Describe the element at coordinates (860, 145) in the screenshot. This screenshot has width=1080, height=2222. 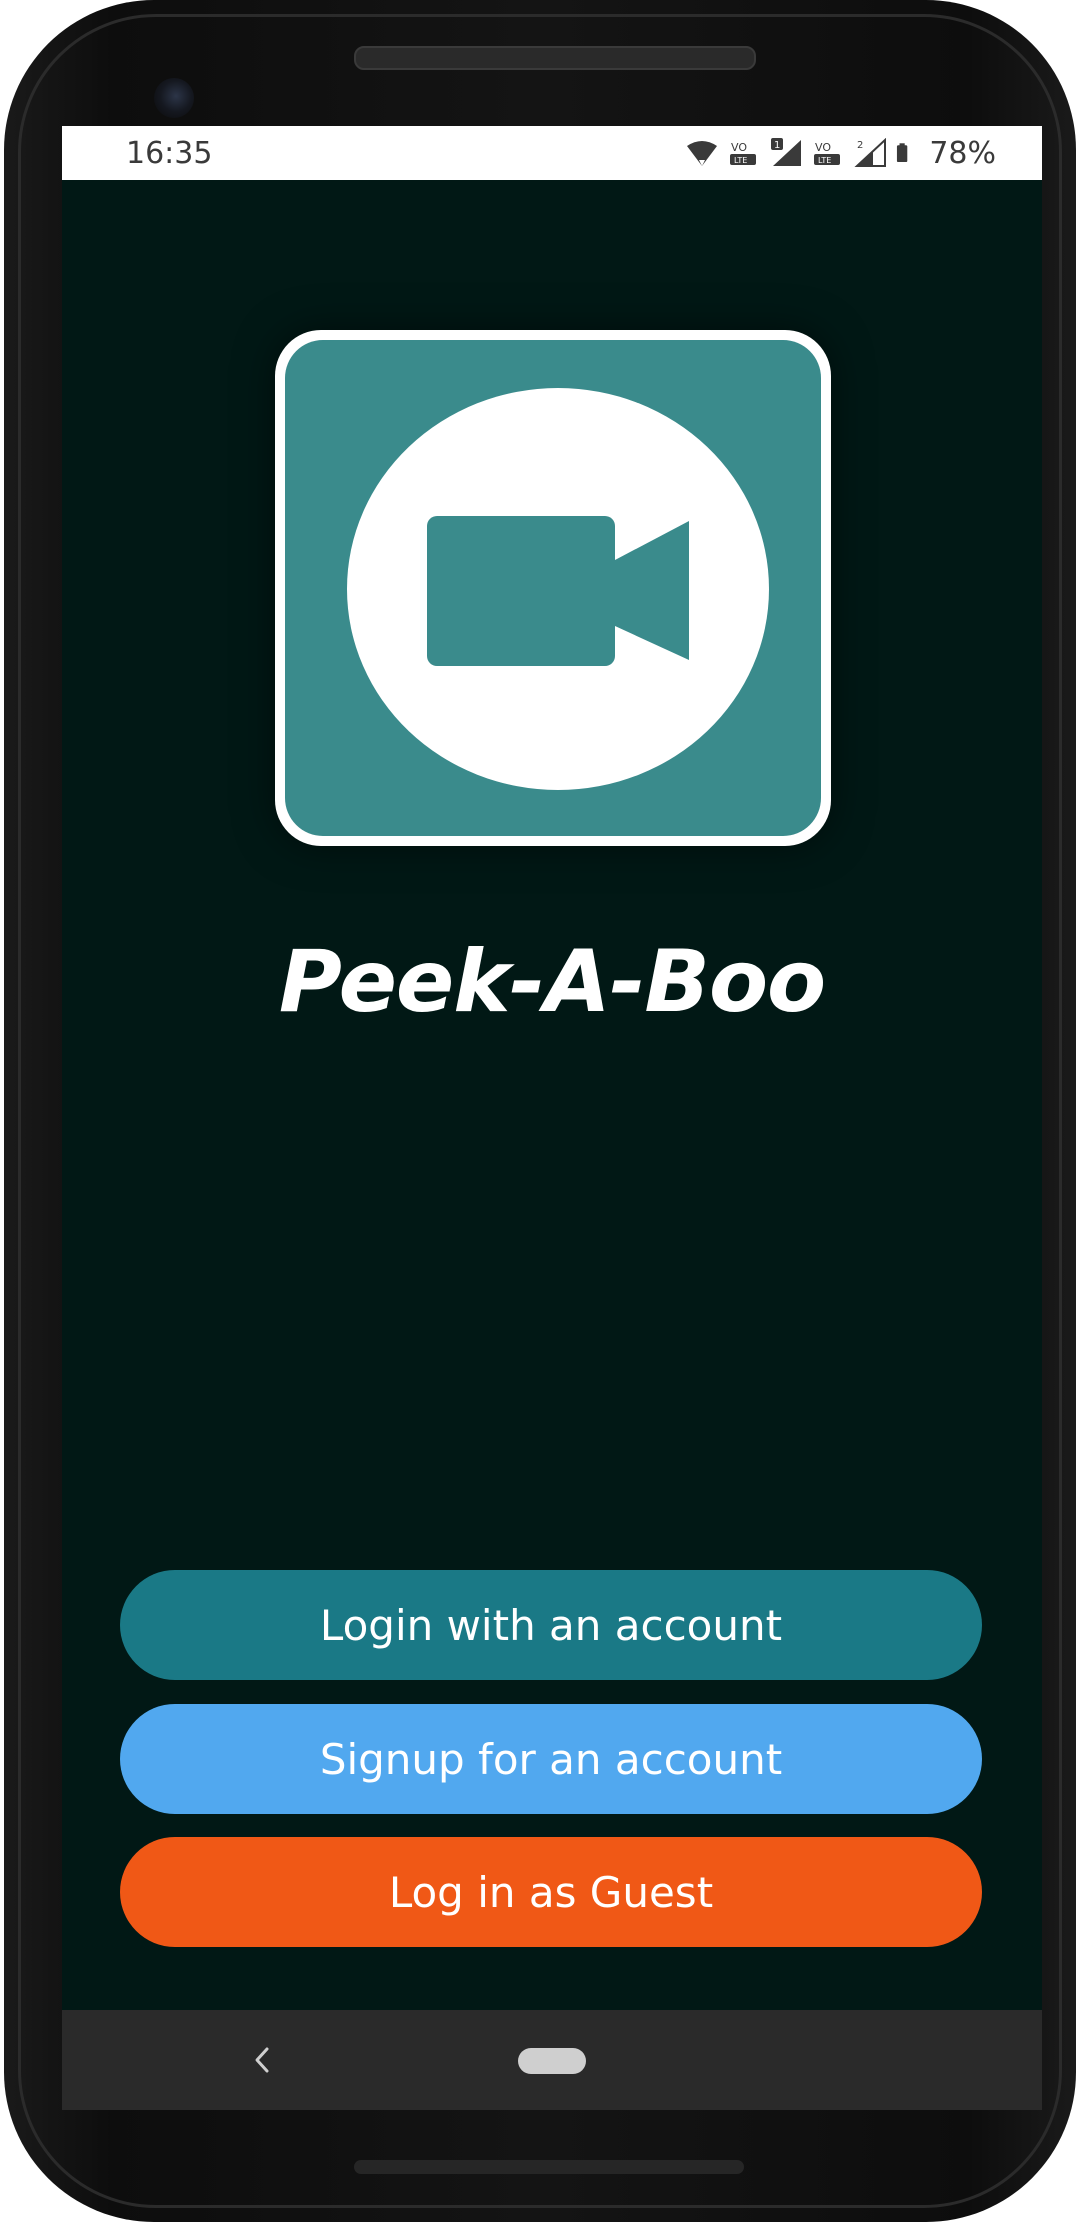
I see `svg-text: 2` at that location.